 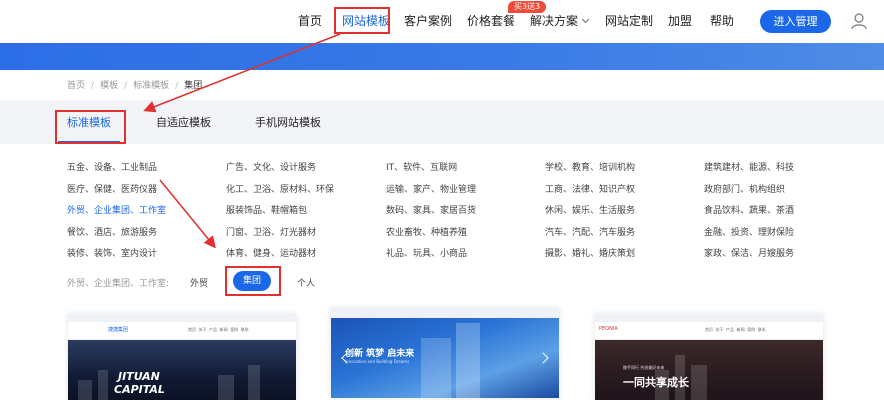 I want to click on promo-badge: 买3送3, so click(x=527, y=7).